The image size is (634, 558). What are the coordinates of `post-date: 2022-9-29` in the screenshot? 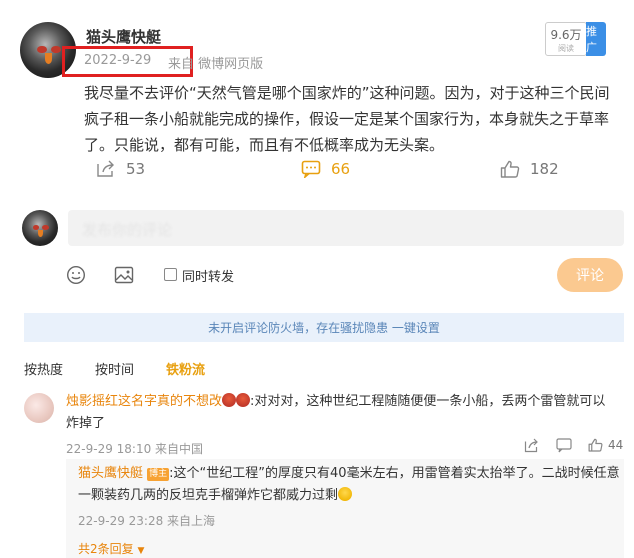 It's located at (117, 60).